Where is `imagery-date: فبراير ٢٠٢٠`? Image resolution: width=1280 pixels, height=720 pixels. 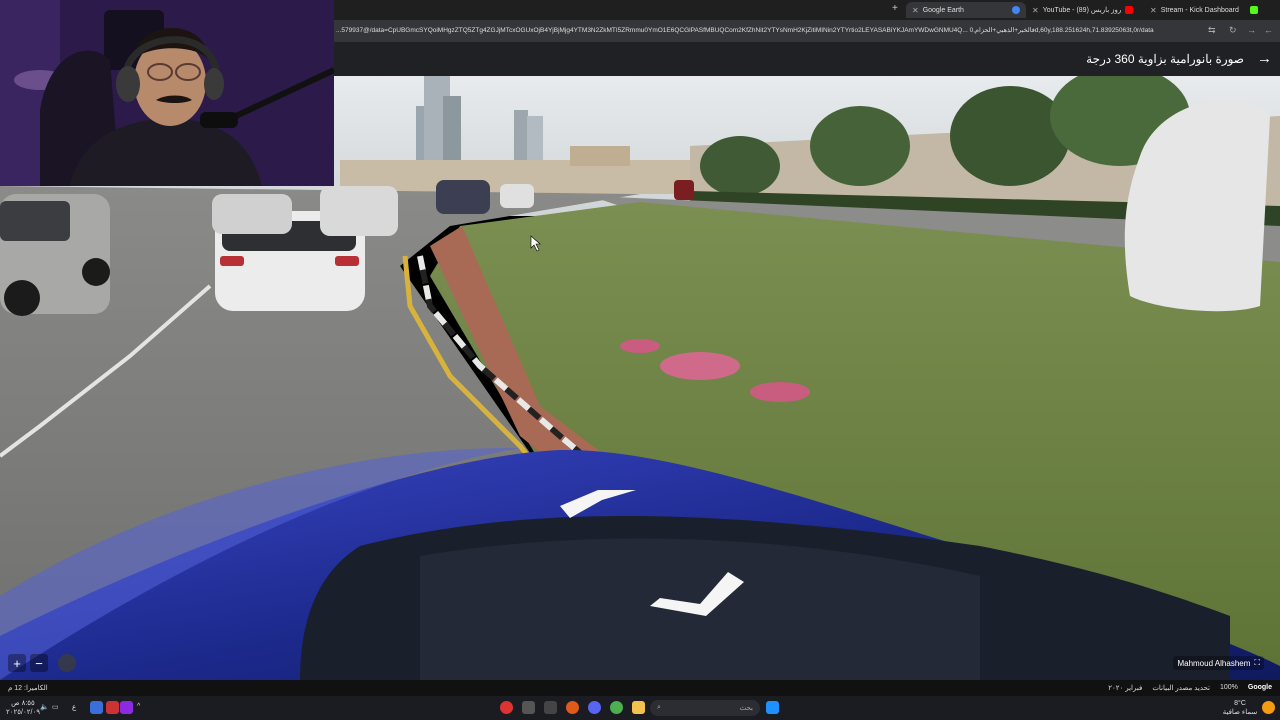
imagery-date: فبراير ٢٠٢٠ is located at coordinates (1125, 688).